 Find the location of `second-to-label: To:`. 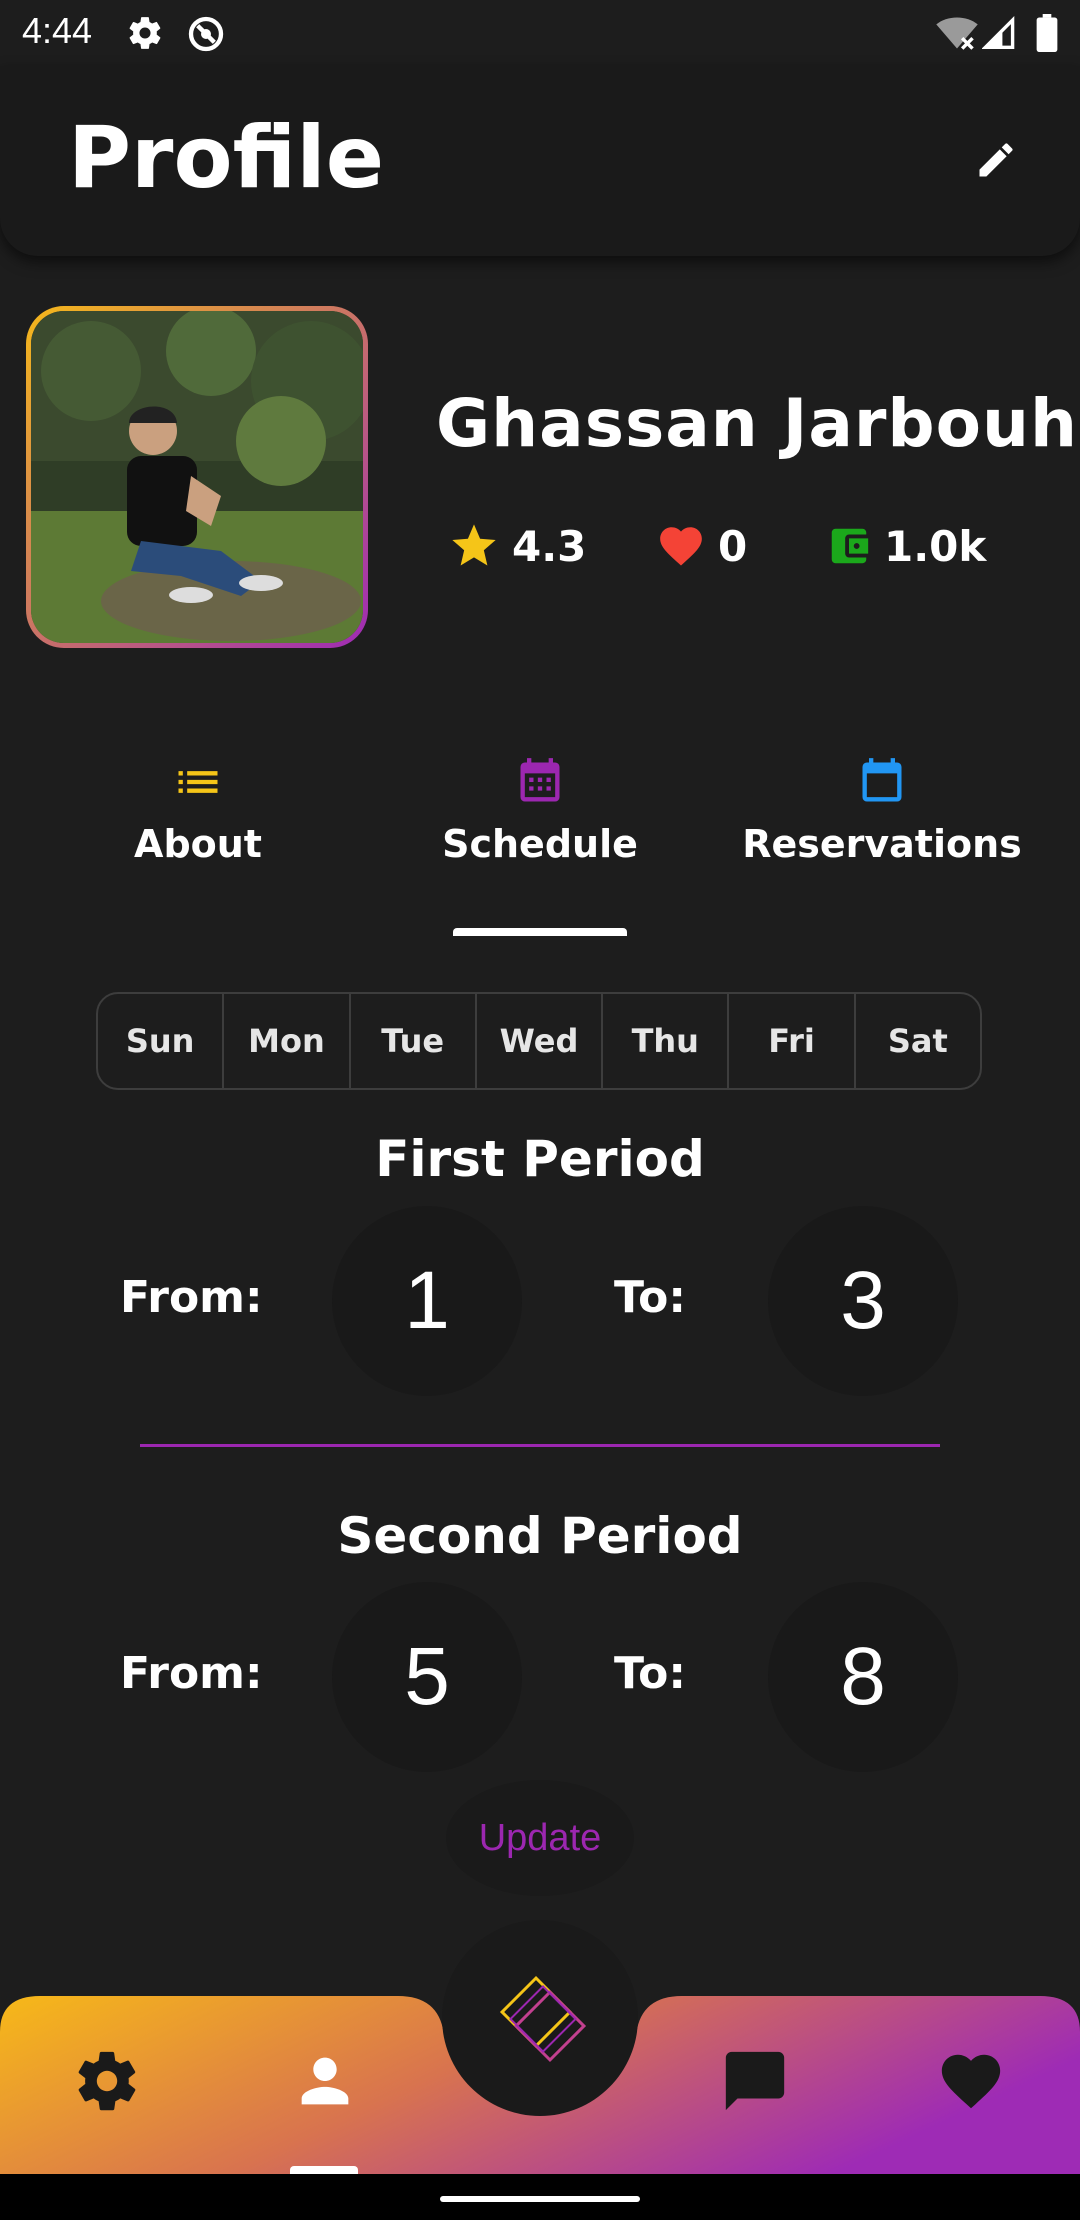

second-to-label: To: is located at coordinates (650, 1673).